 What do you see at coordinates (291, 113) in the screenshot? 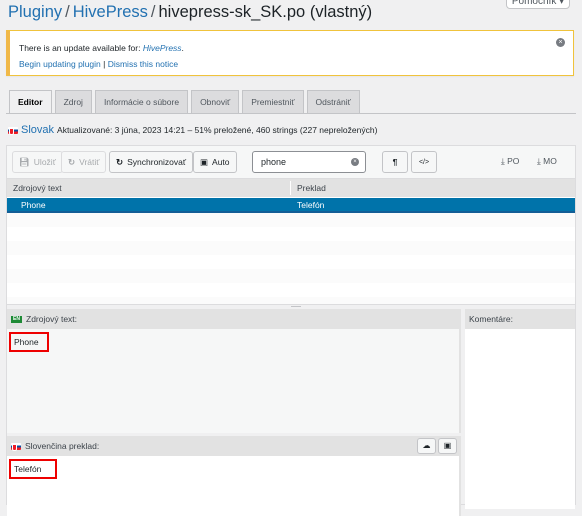
I see `tab-divider` at bounding box center [291, 113].